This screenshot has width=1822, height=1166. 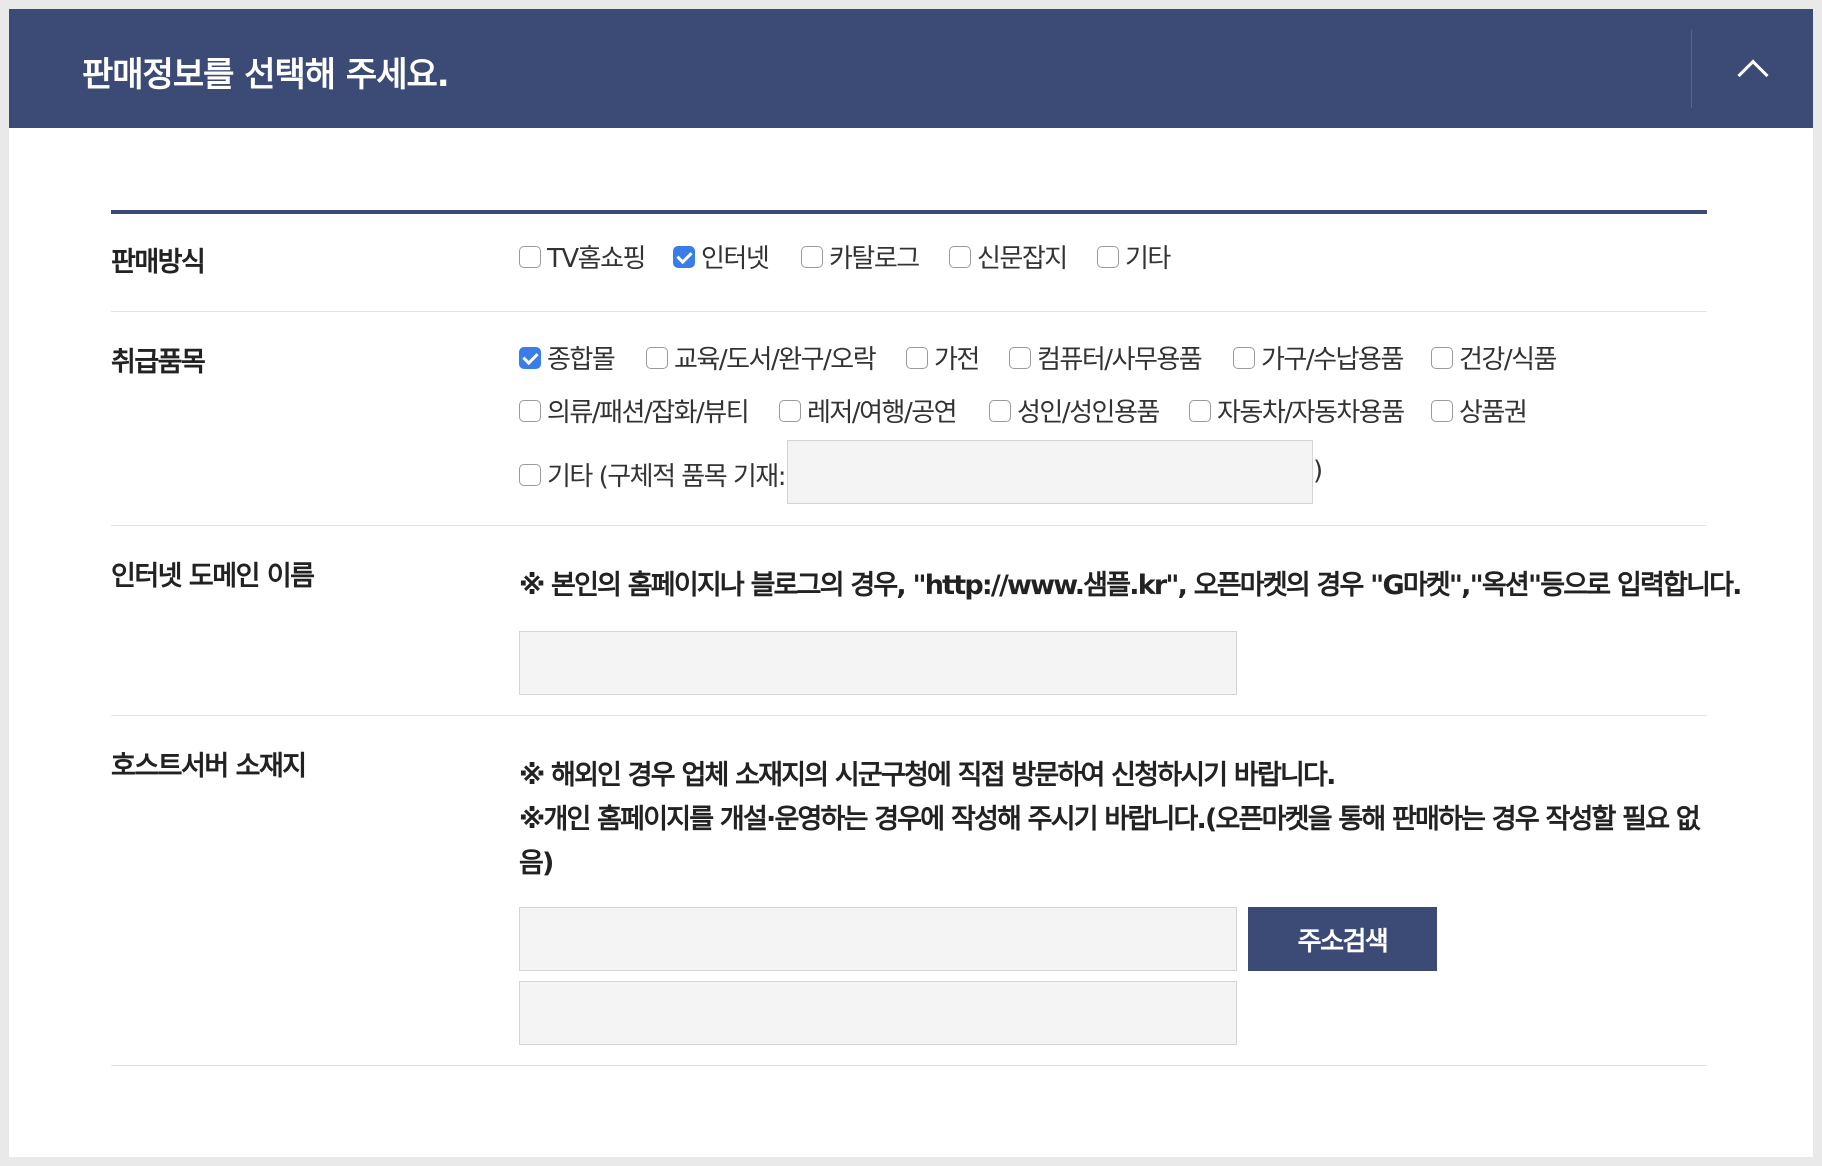 I want to click on checkbox-computer-office: 컴퓨터/사무용품, so click(x=1106, y=357).